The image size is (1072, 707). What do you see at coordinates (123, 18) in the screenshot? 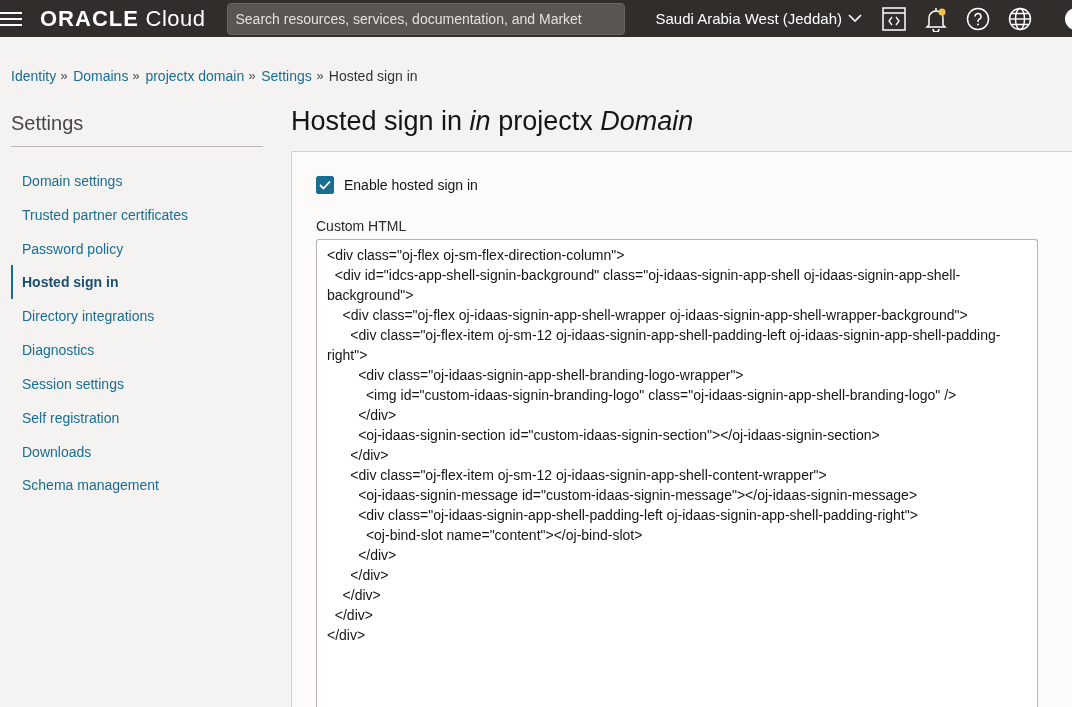
I see `oracle-cloud-logo: ORACLE Cloud` at bounding box center [123, 18].